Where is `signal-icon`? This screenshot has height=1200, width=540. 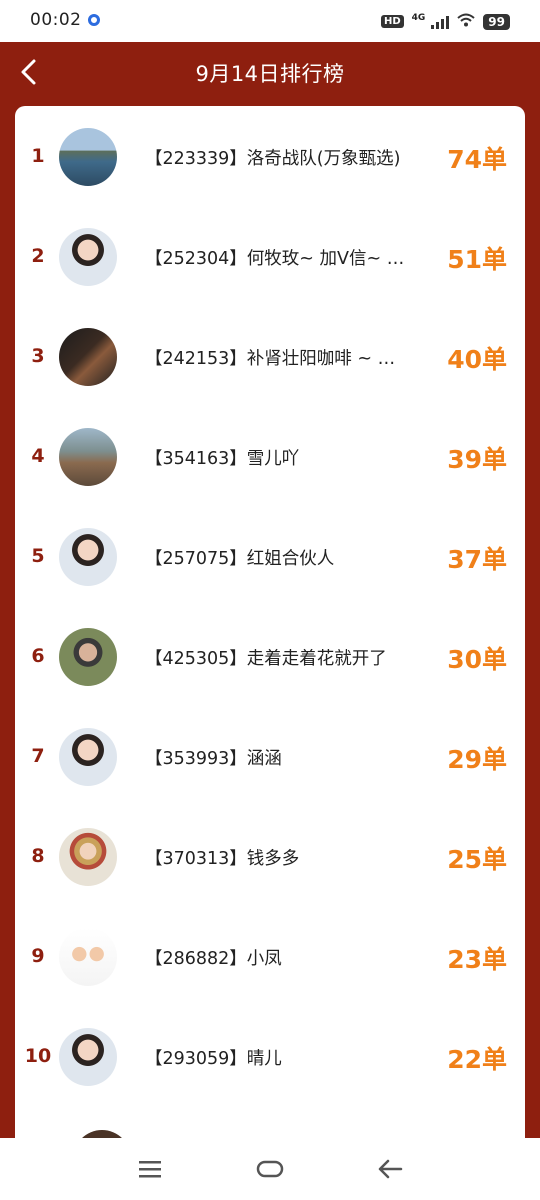
signal-icon is located at coordinates (440, 22).